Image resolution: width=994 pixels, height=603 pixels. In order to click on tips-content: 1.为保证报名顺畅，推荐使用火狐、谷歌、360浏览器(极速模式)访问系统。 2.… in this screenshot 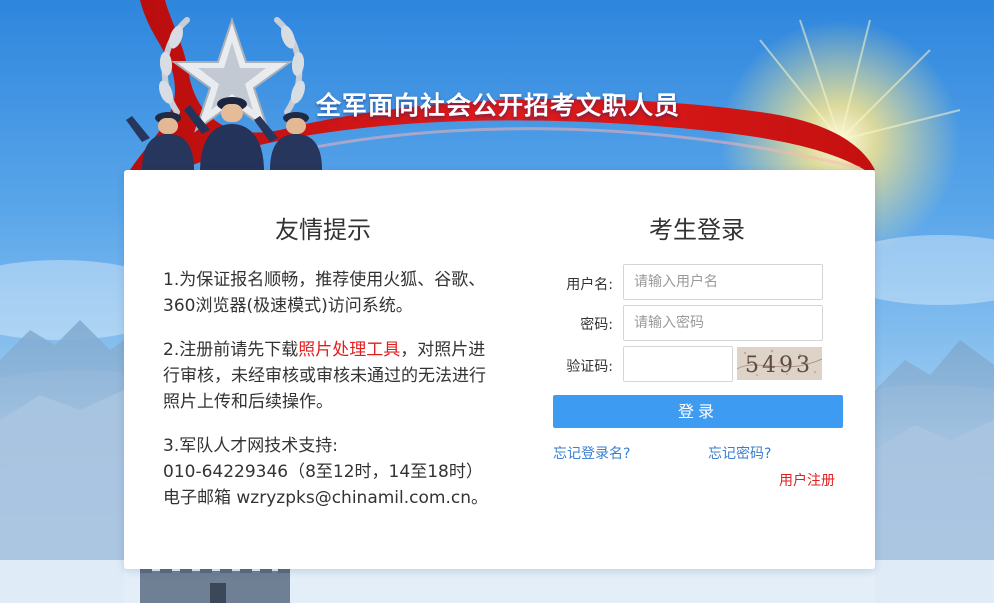, I will do `click(328, 398)`.